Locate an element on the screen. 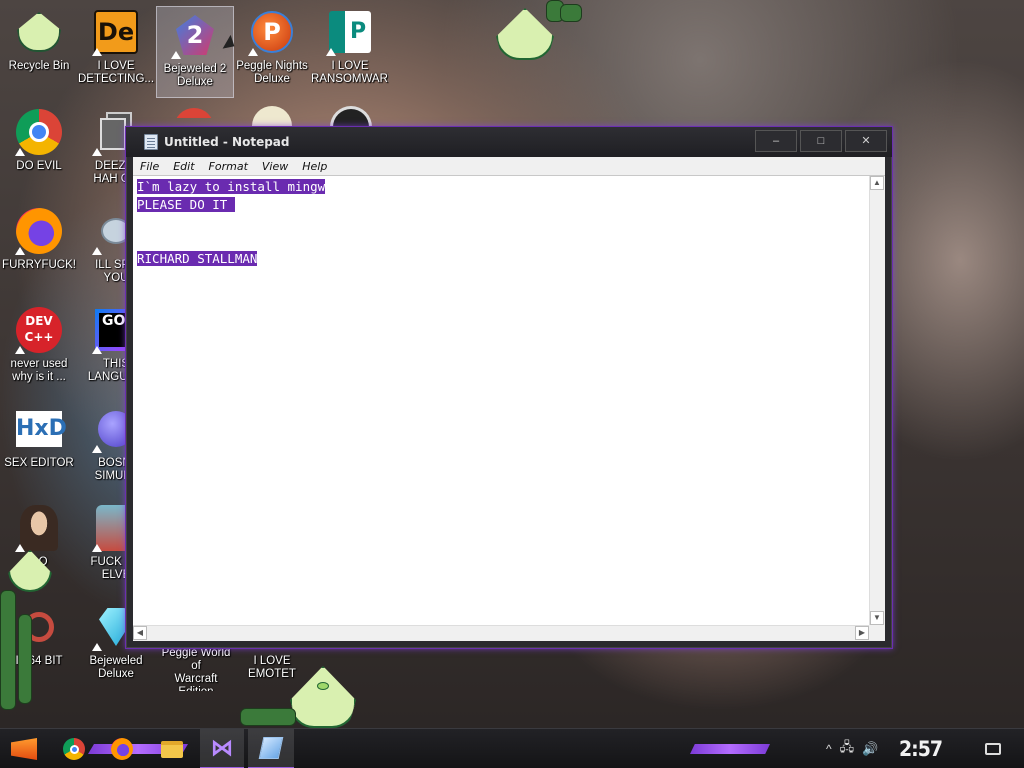  hxd-icon: HxD is located at coordinates (41, 429).